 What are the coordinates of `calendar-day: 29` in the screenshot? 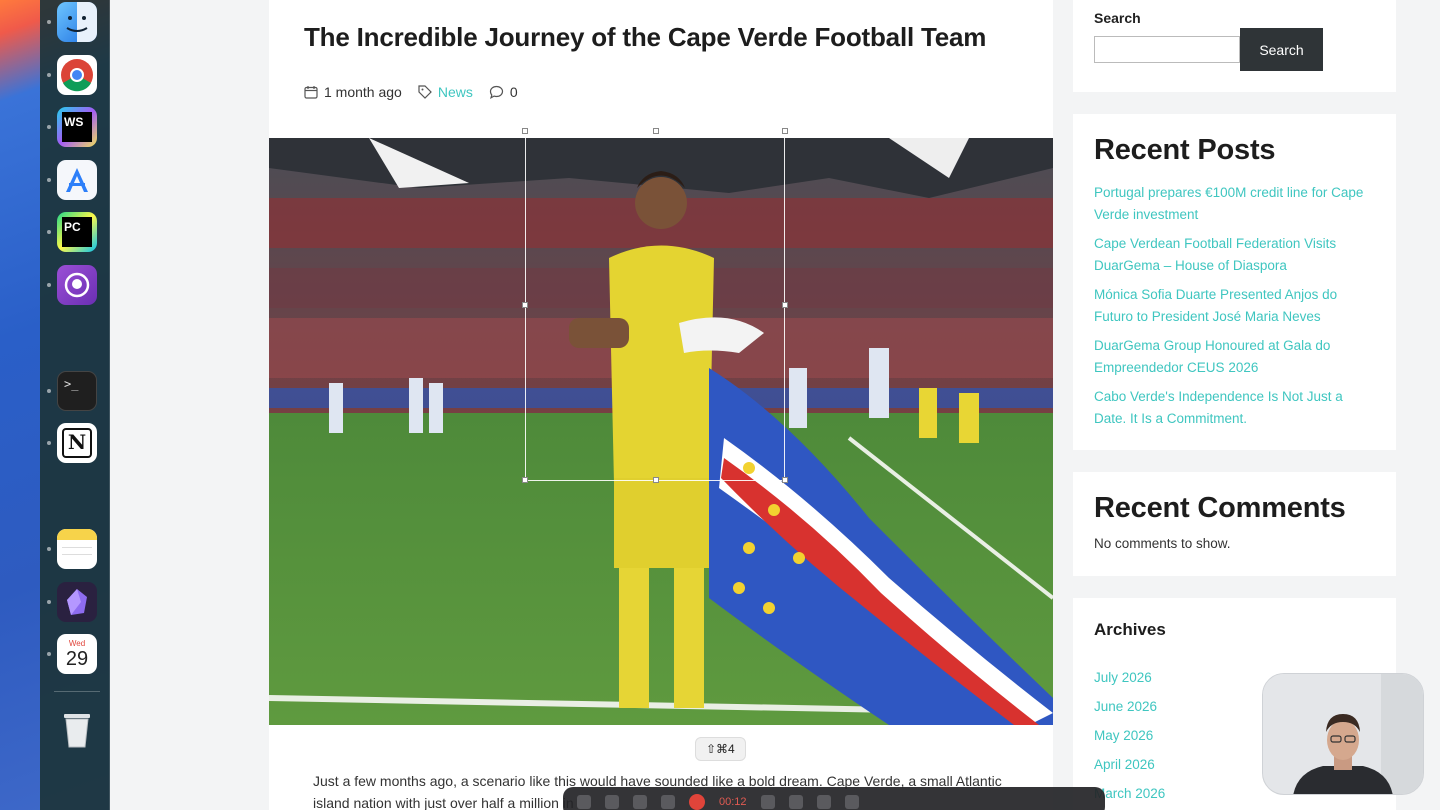 It's located at (77, 658).